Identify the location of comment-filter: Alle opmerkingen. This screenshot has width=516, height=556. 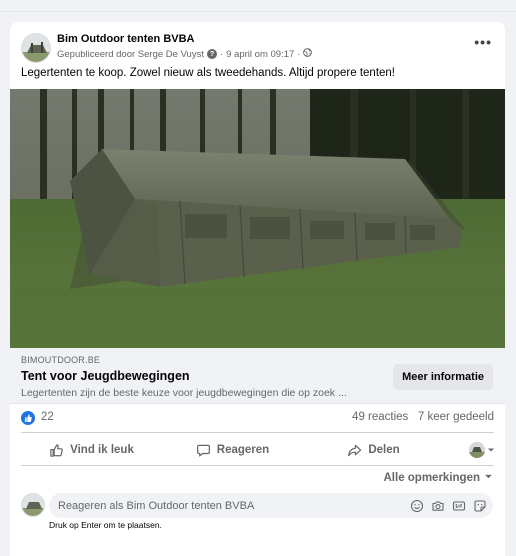
(439, 478).